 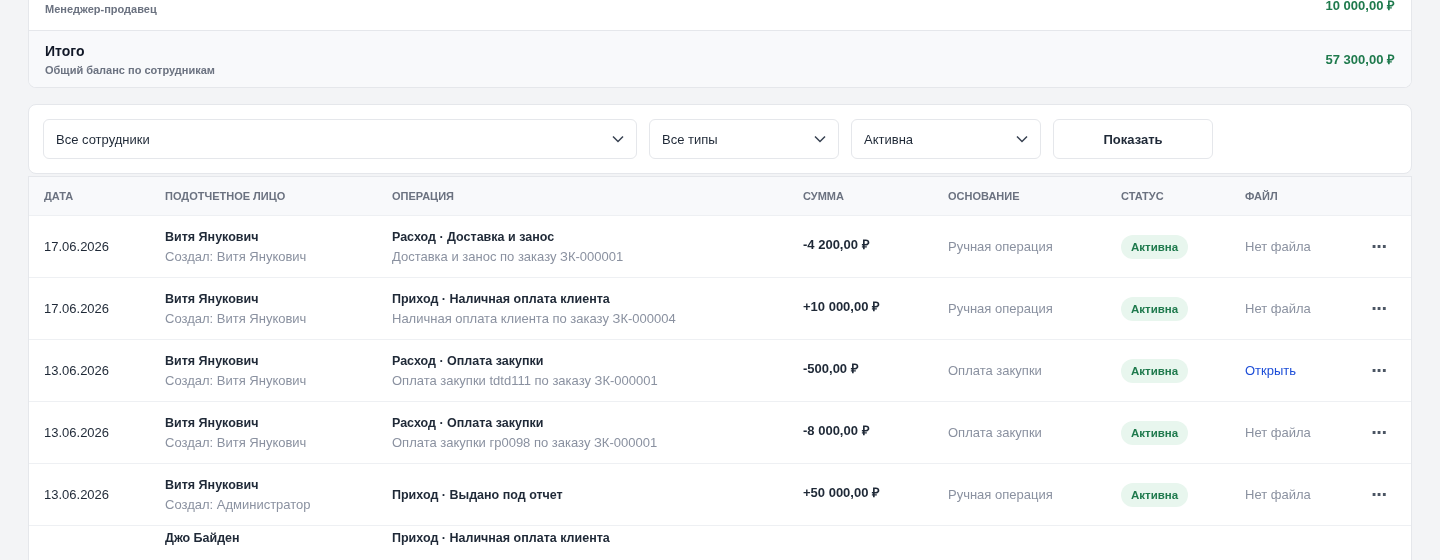 I want to click on summary-subtitle: Менеджер-продавец, so click(x=101, y=9).